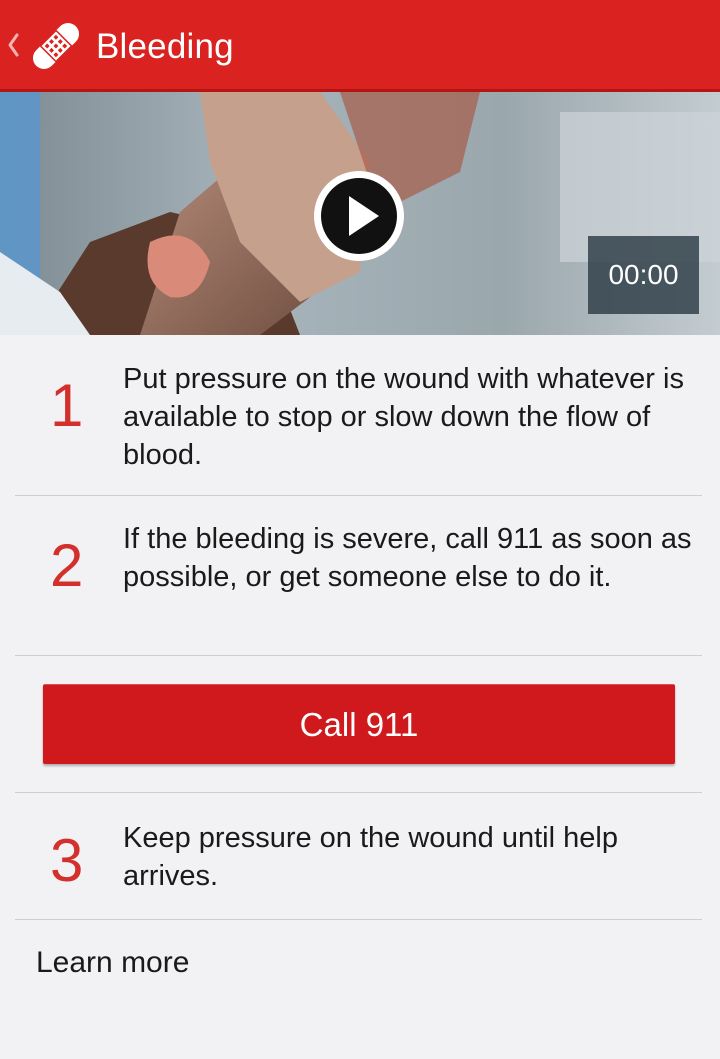 The image size is (720, 1059). Describe the element at coordinates (643, 275) in the screenshot. I see `video-timer: 00:00` at that location.